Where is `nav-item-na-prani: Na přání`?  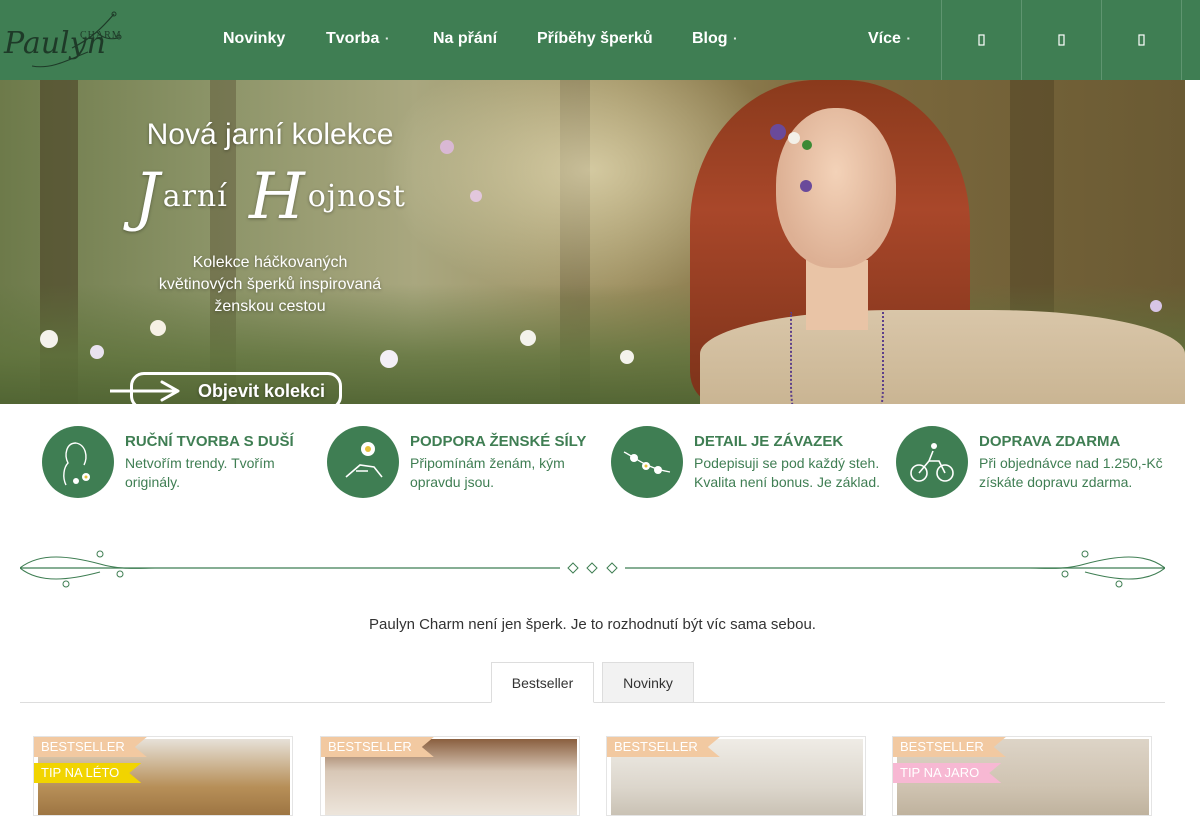 nav-item-na-prani: Na přání is located at coordinates (465, 39).